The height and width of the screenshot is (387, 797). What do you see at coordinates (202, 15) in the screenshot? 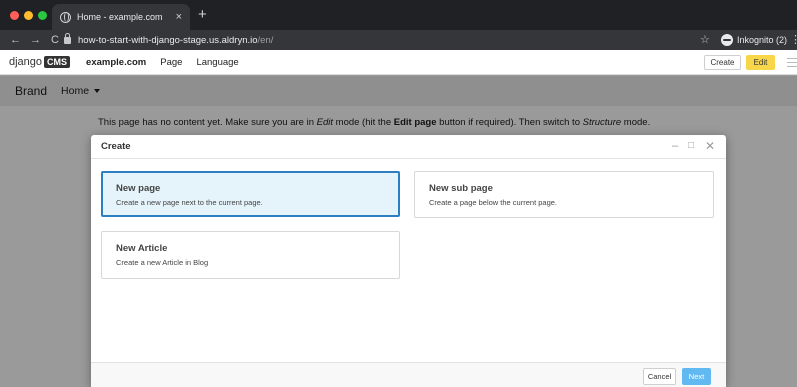
I see `new-tab-button: +` at bounding box center [202, 15].